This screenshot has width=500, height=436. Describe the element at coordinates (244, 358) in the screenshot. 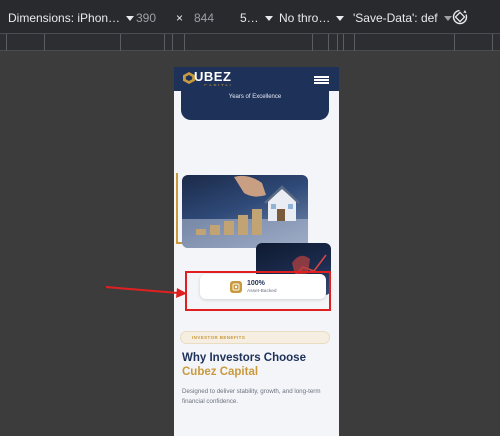

I see `headline-line-1: Why Investors Choose` at that location.